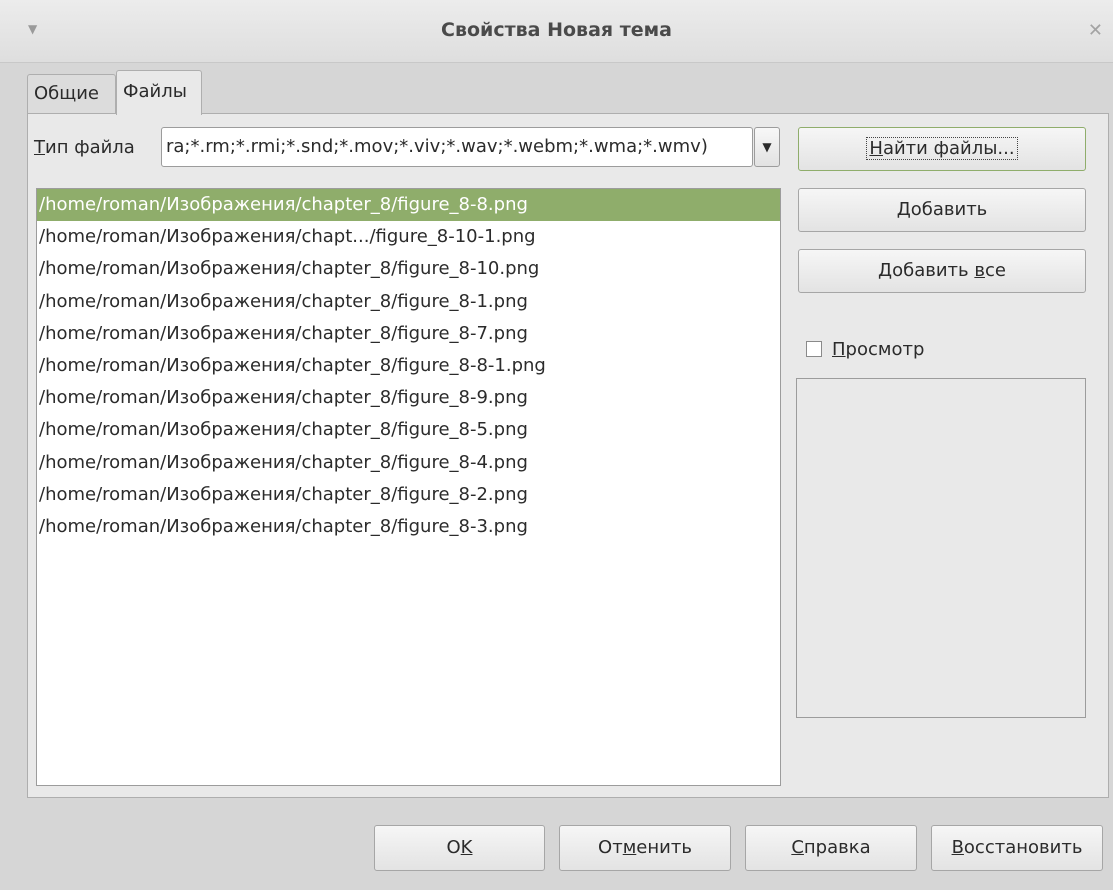 The width and height of the screenshot is (1113, 890). Describe the element at coordinates (942, 210) in the screenshot. I see `add-button: Добавить` at that location.